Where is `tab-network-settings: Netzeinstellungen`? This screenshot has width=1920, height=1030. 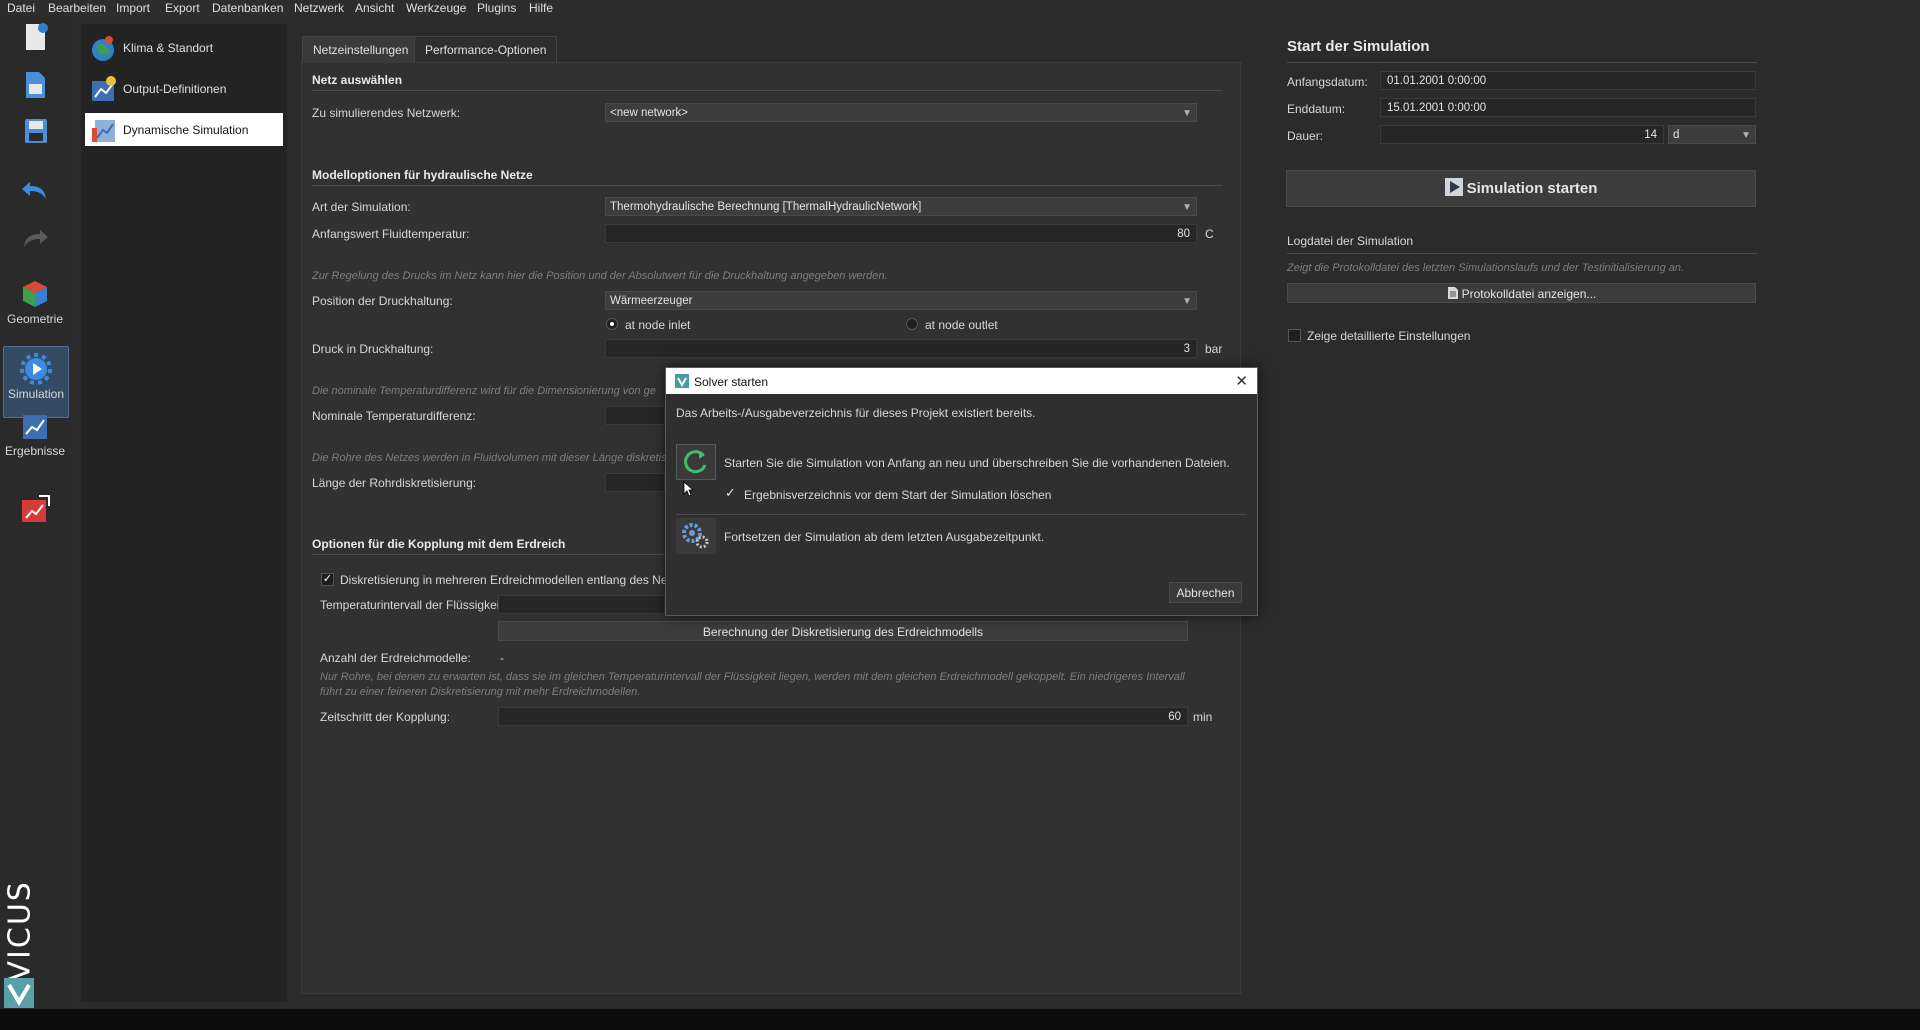 tab-network-settings: Netzeinstellungen is located at coordinates (361, 49).